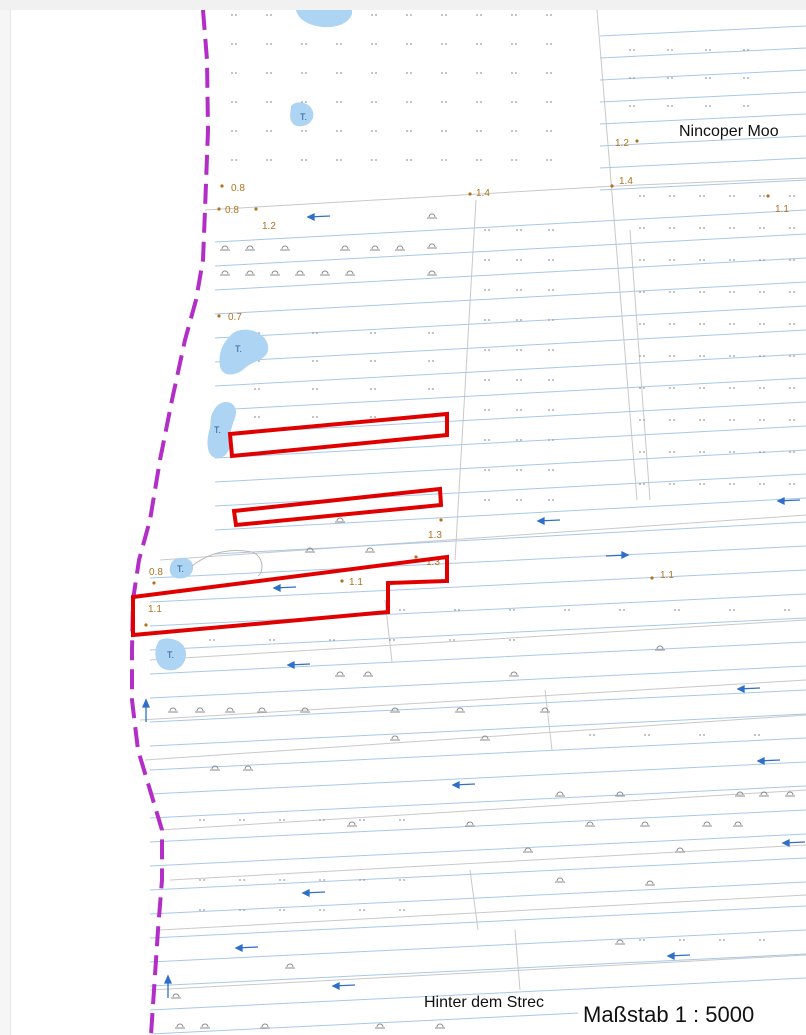 Image resolution: width=806 pixels, height=1035 pixels. Describe the element at coordinates (435, 535) in the screenshot. I see `svg-text: 1.3` at that location.